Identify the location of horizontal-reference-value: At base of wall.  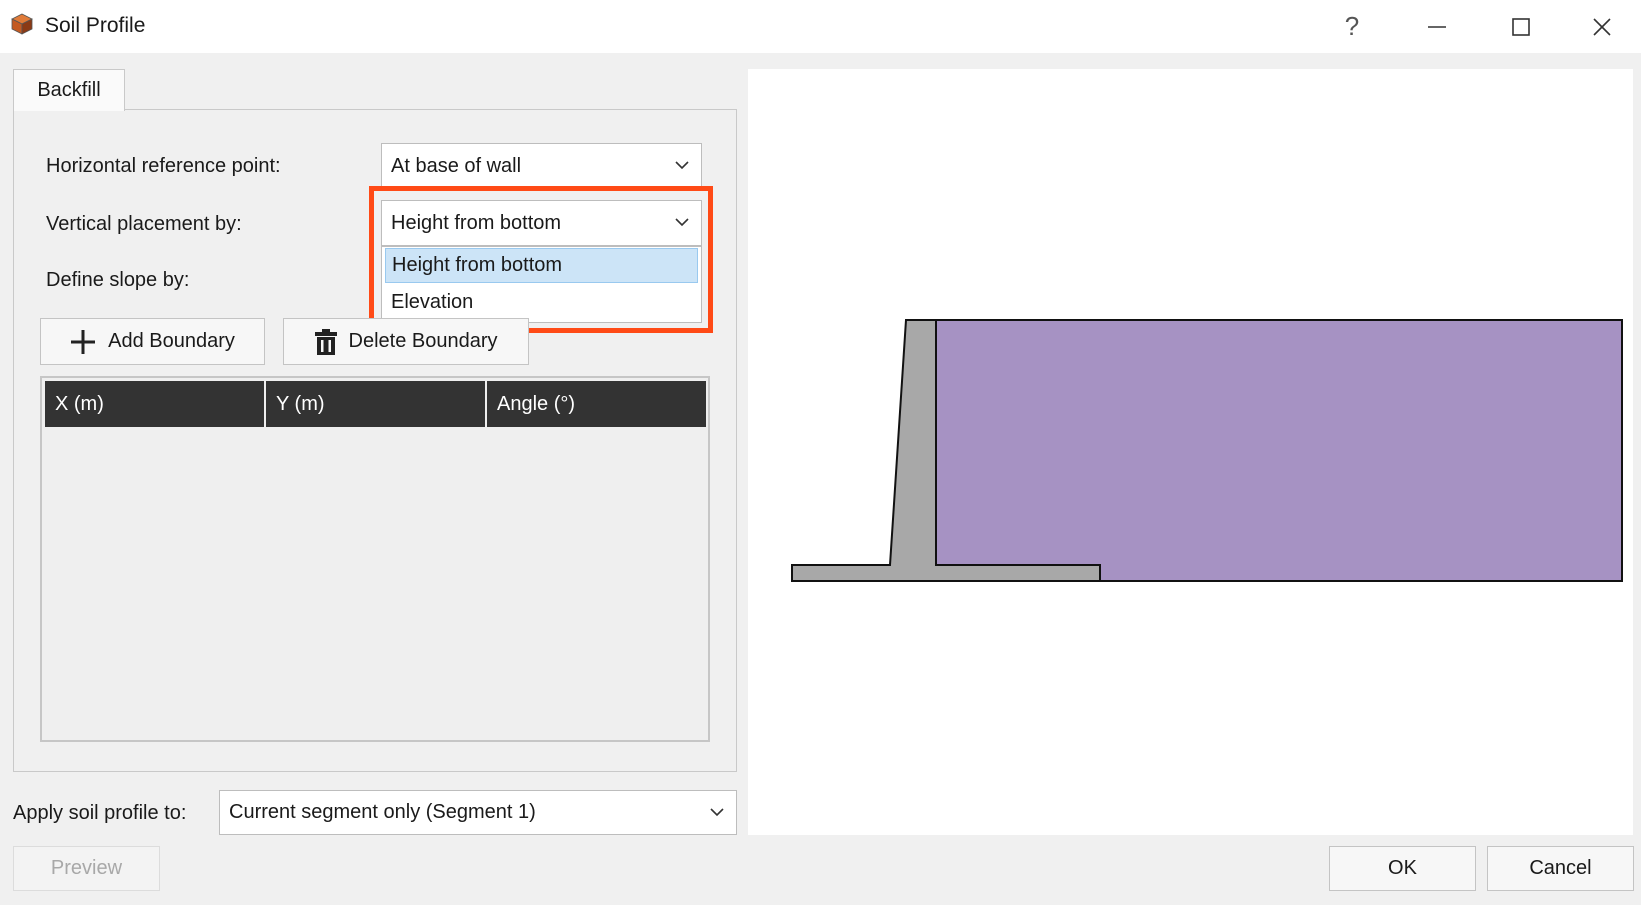
(456, 165).